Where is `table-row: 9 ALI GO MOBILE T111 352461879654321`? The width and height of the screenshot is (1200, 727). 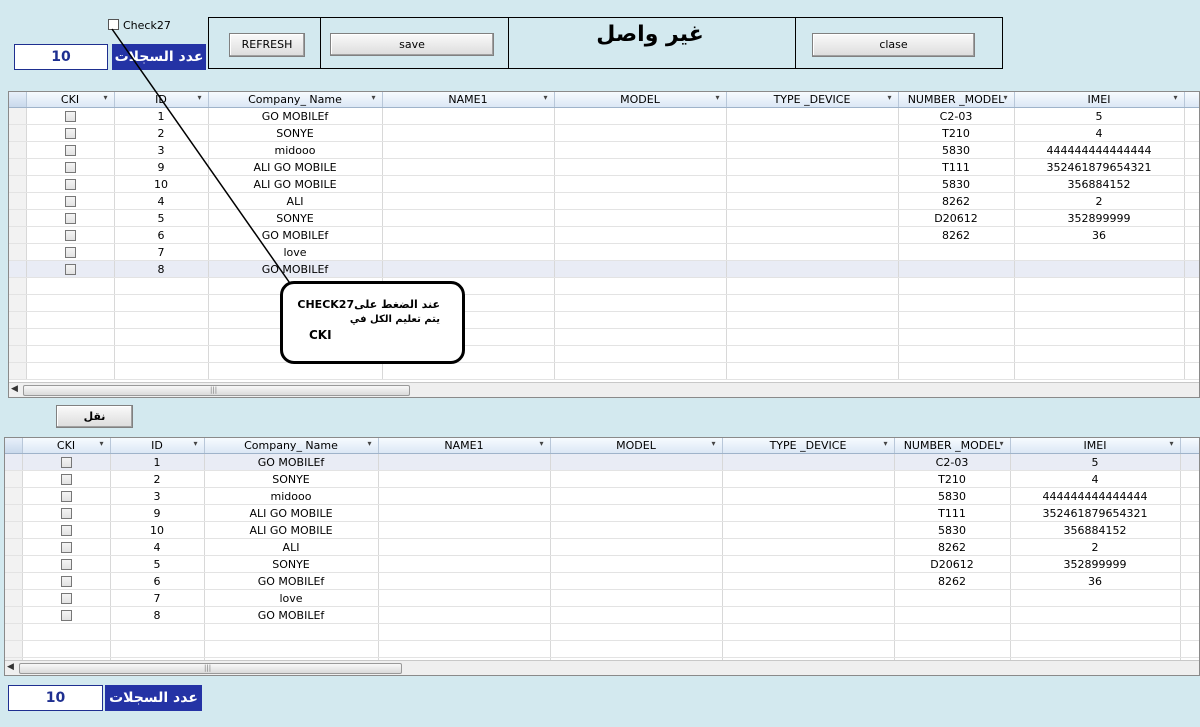 table-row: 9 ALI GO MOBILE T111 352461879654321 is located at coordinates (604, 167).